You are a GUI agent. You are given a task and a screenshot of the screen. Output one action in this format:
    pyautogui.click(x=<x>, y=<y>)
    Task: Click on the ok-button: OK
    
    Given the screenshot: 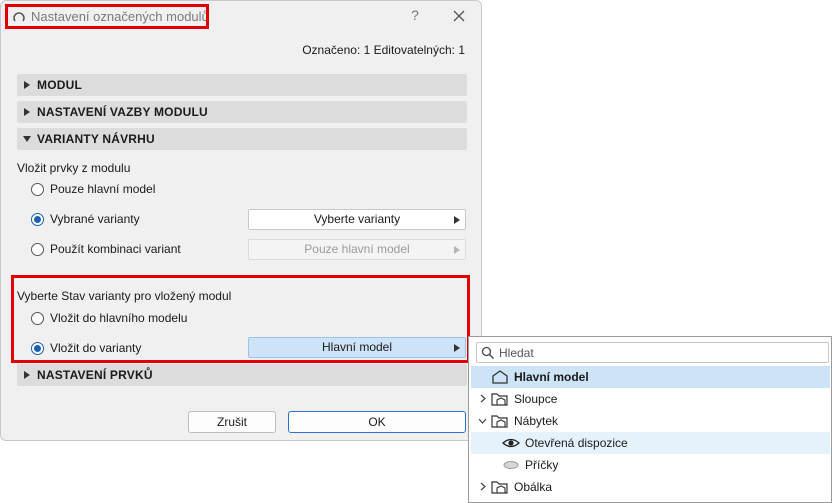 What is the action you would take?
    pyautogui.click(x=377, y=422)
    